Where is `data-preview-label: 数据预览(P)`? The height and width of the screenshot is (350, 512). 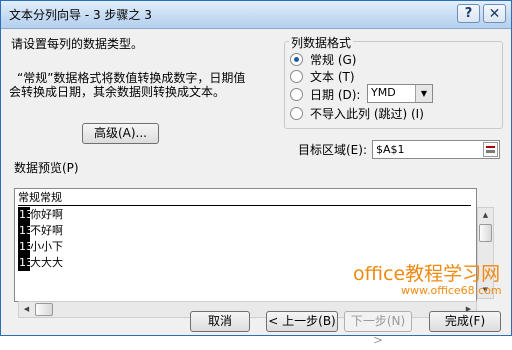 data-preview-label: 数据预览(P) is located at coordinates (46, 168).